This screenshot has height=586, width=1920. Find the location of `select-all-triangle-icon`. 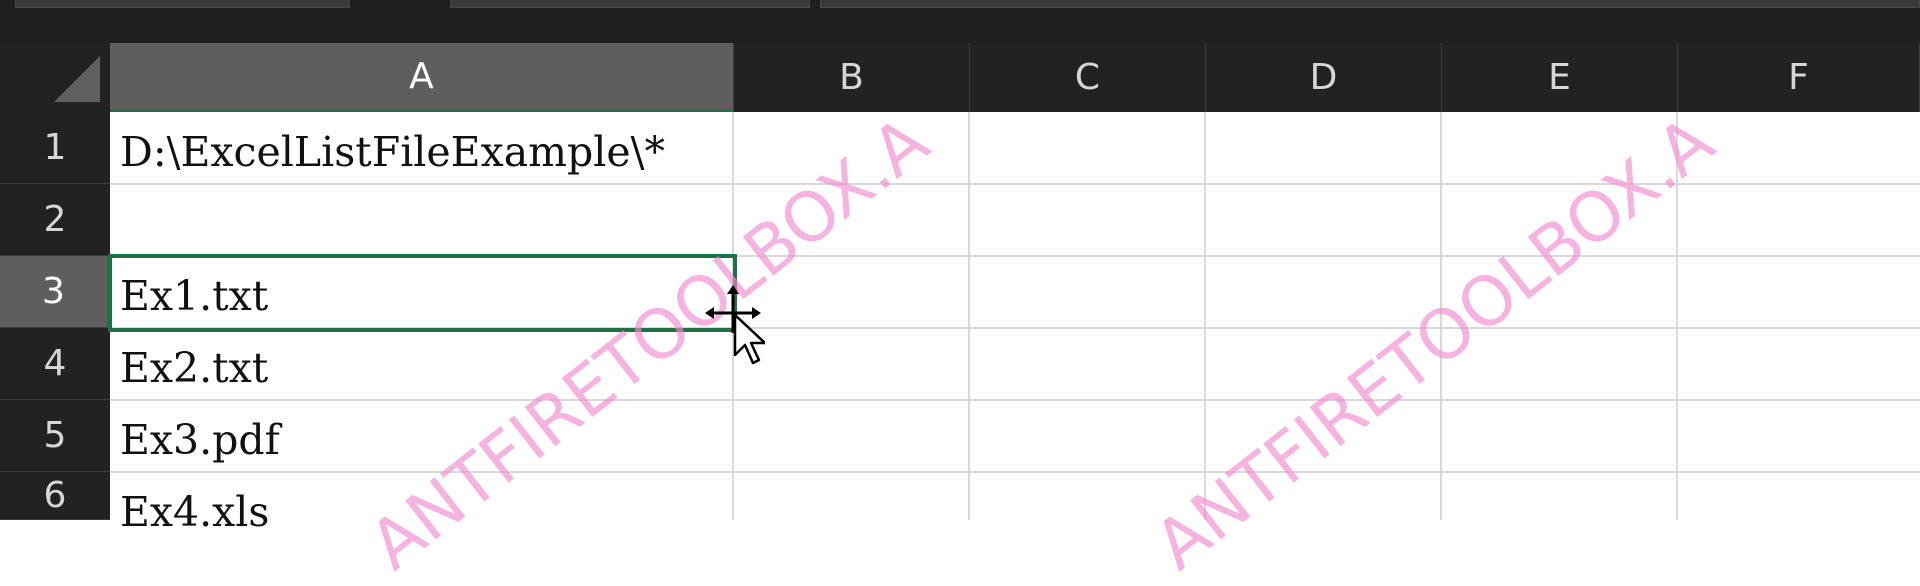

select-all-triangle-icon is located at coordinates (77, 79).